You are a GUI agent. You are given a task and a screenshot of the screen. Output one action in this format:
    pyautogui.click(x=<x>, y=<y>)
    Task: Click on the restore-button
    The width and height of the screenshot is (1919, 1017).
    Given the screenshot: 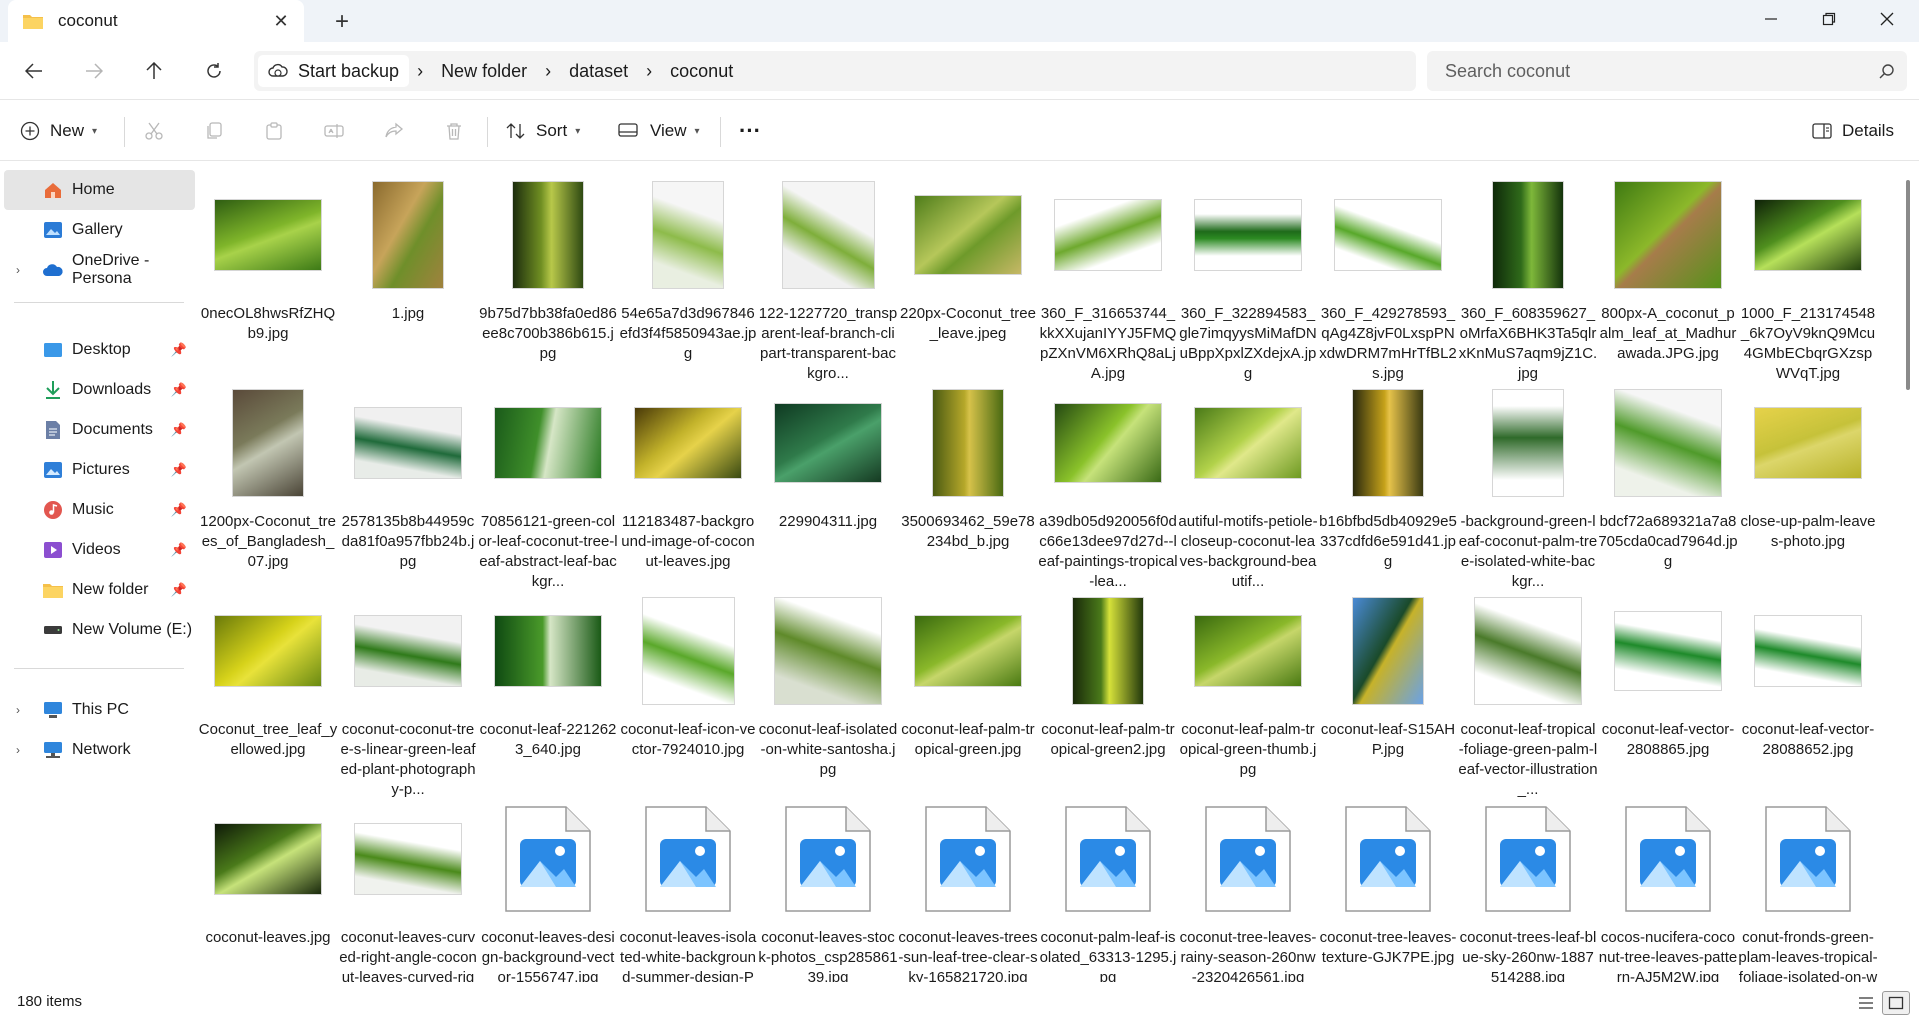 What is the action you would take?
    pyautogui.click(x=1829, y=19)
    